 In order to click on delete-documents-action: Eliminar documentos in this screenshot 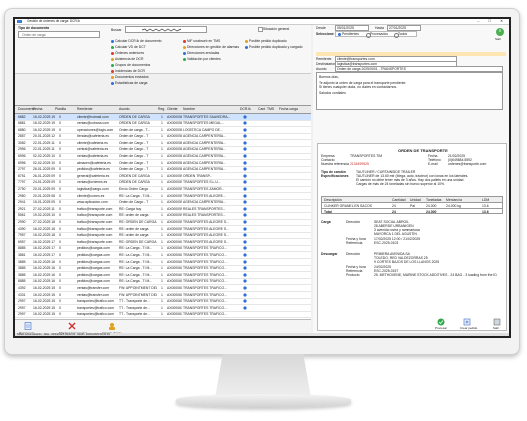, I will do `click(73, 328)`.